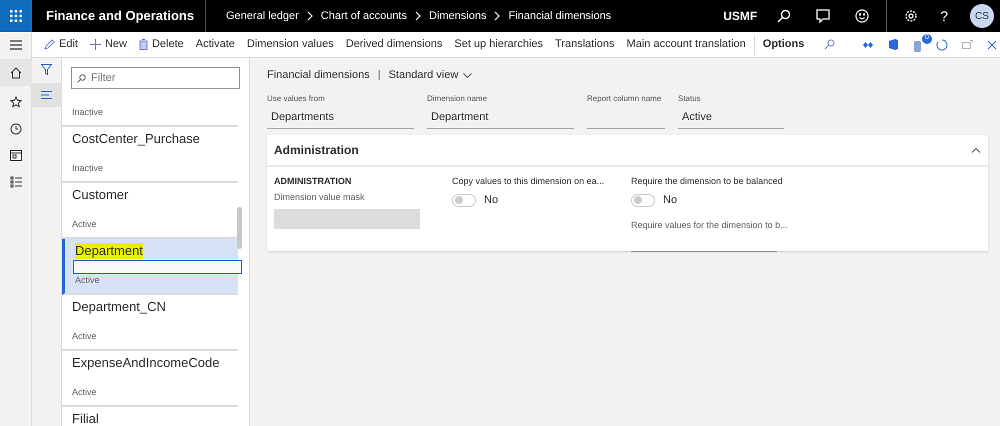 The width and height of the screenshot is (1000, 426). I want to click on list-item: Filial, so click(150, 416).